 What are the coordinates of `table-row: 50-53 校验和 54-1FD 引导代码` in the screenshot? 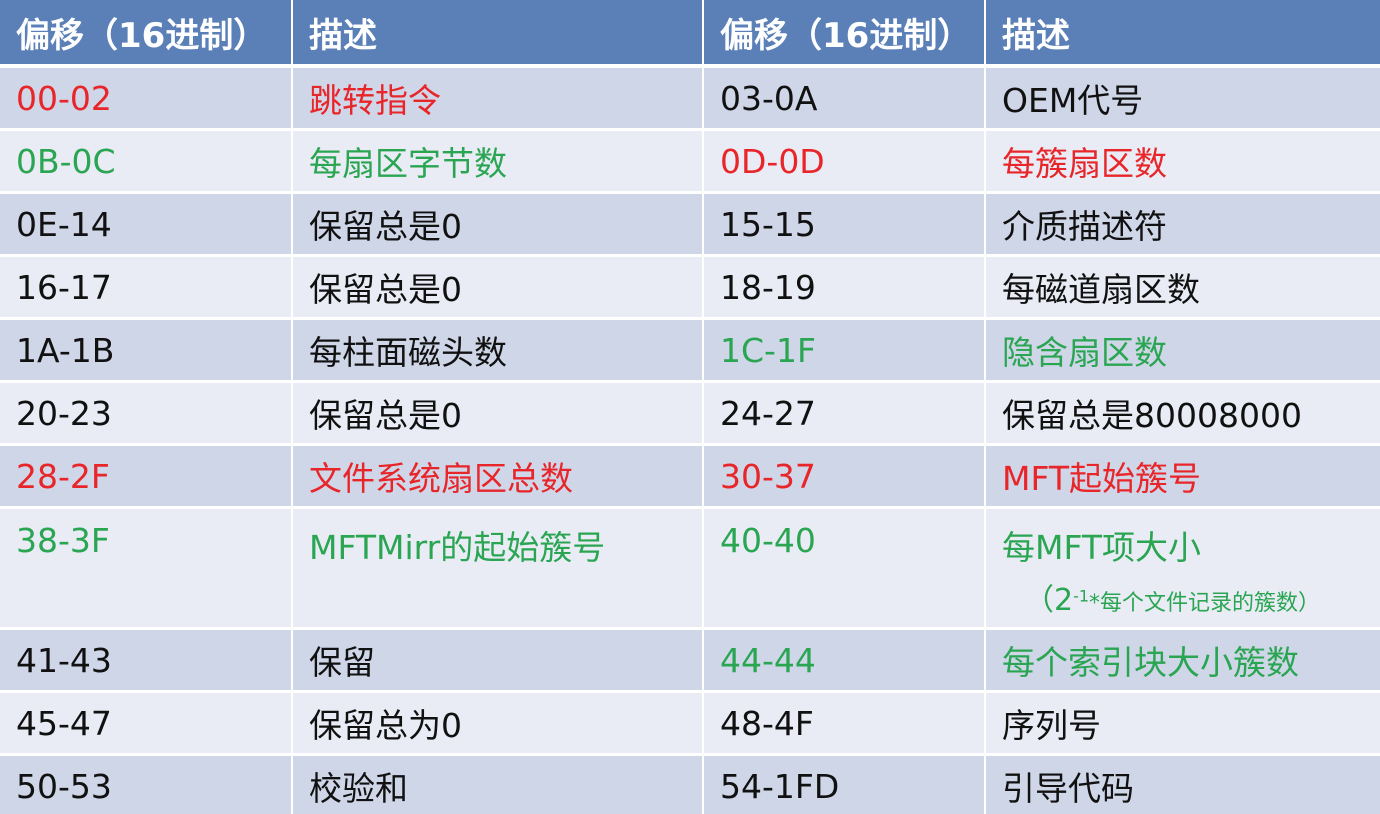 It's located at (690, 784).